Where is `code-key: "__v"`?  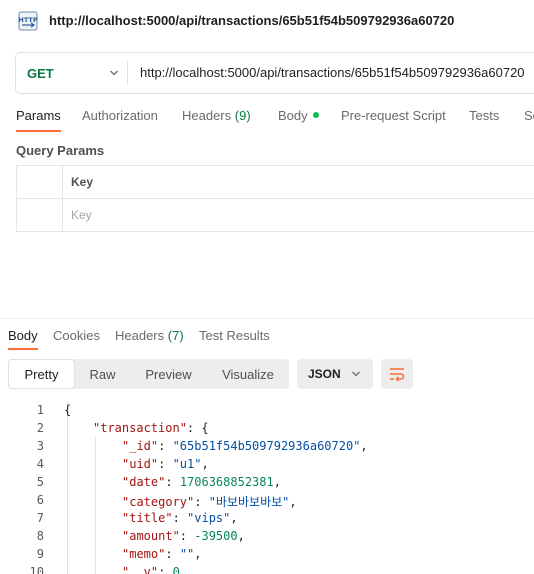
code-key: "__v" is located at coordinates (140, 569).